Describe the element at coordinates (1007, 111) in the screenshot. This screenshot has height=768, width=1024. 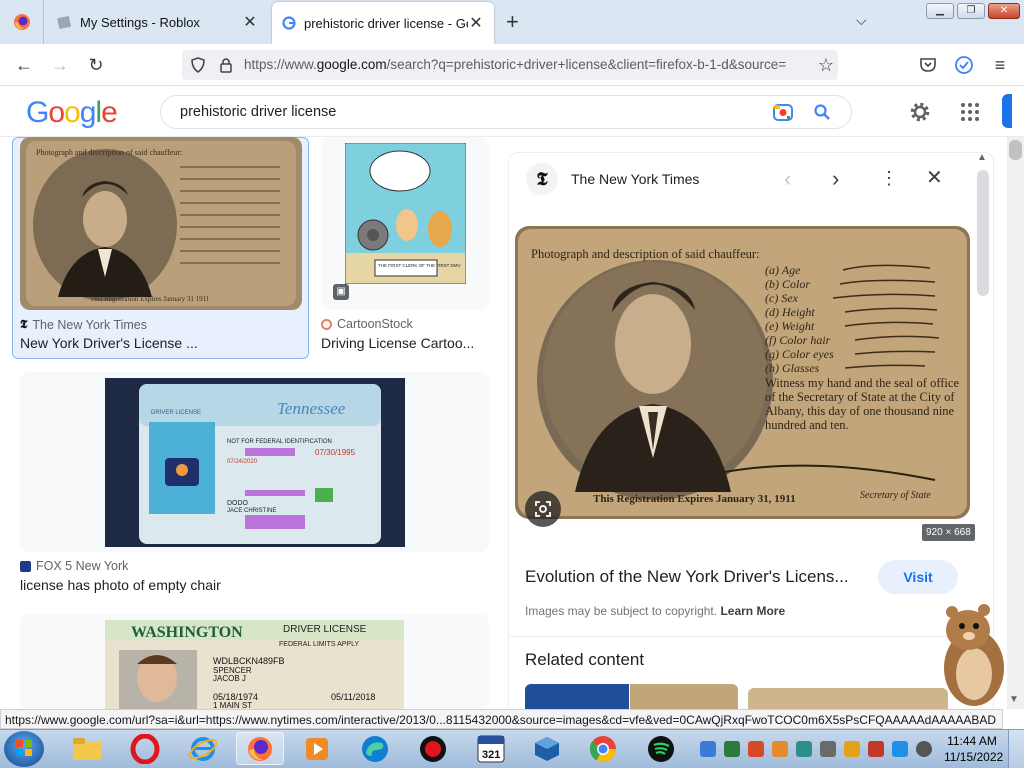
I see `sign-in-button` at that location.